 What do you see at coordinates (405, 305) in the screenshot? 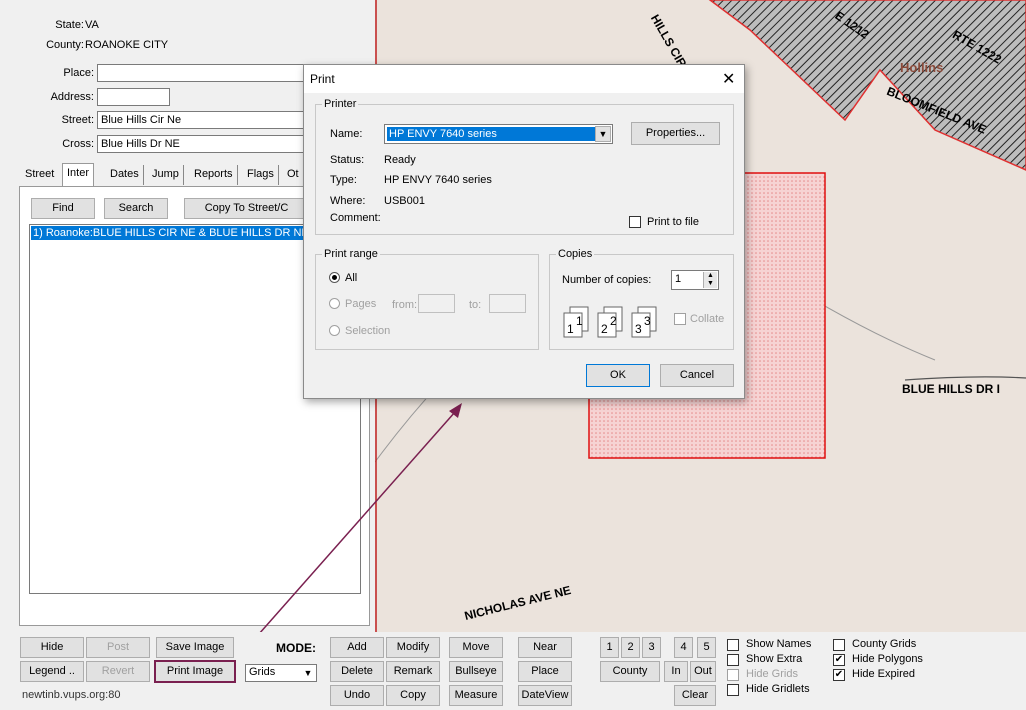
I see `from-label: from:` at bounding box center [405, 305].